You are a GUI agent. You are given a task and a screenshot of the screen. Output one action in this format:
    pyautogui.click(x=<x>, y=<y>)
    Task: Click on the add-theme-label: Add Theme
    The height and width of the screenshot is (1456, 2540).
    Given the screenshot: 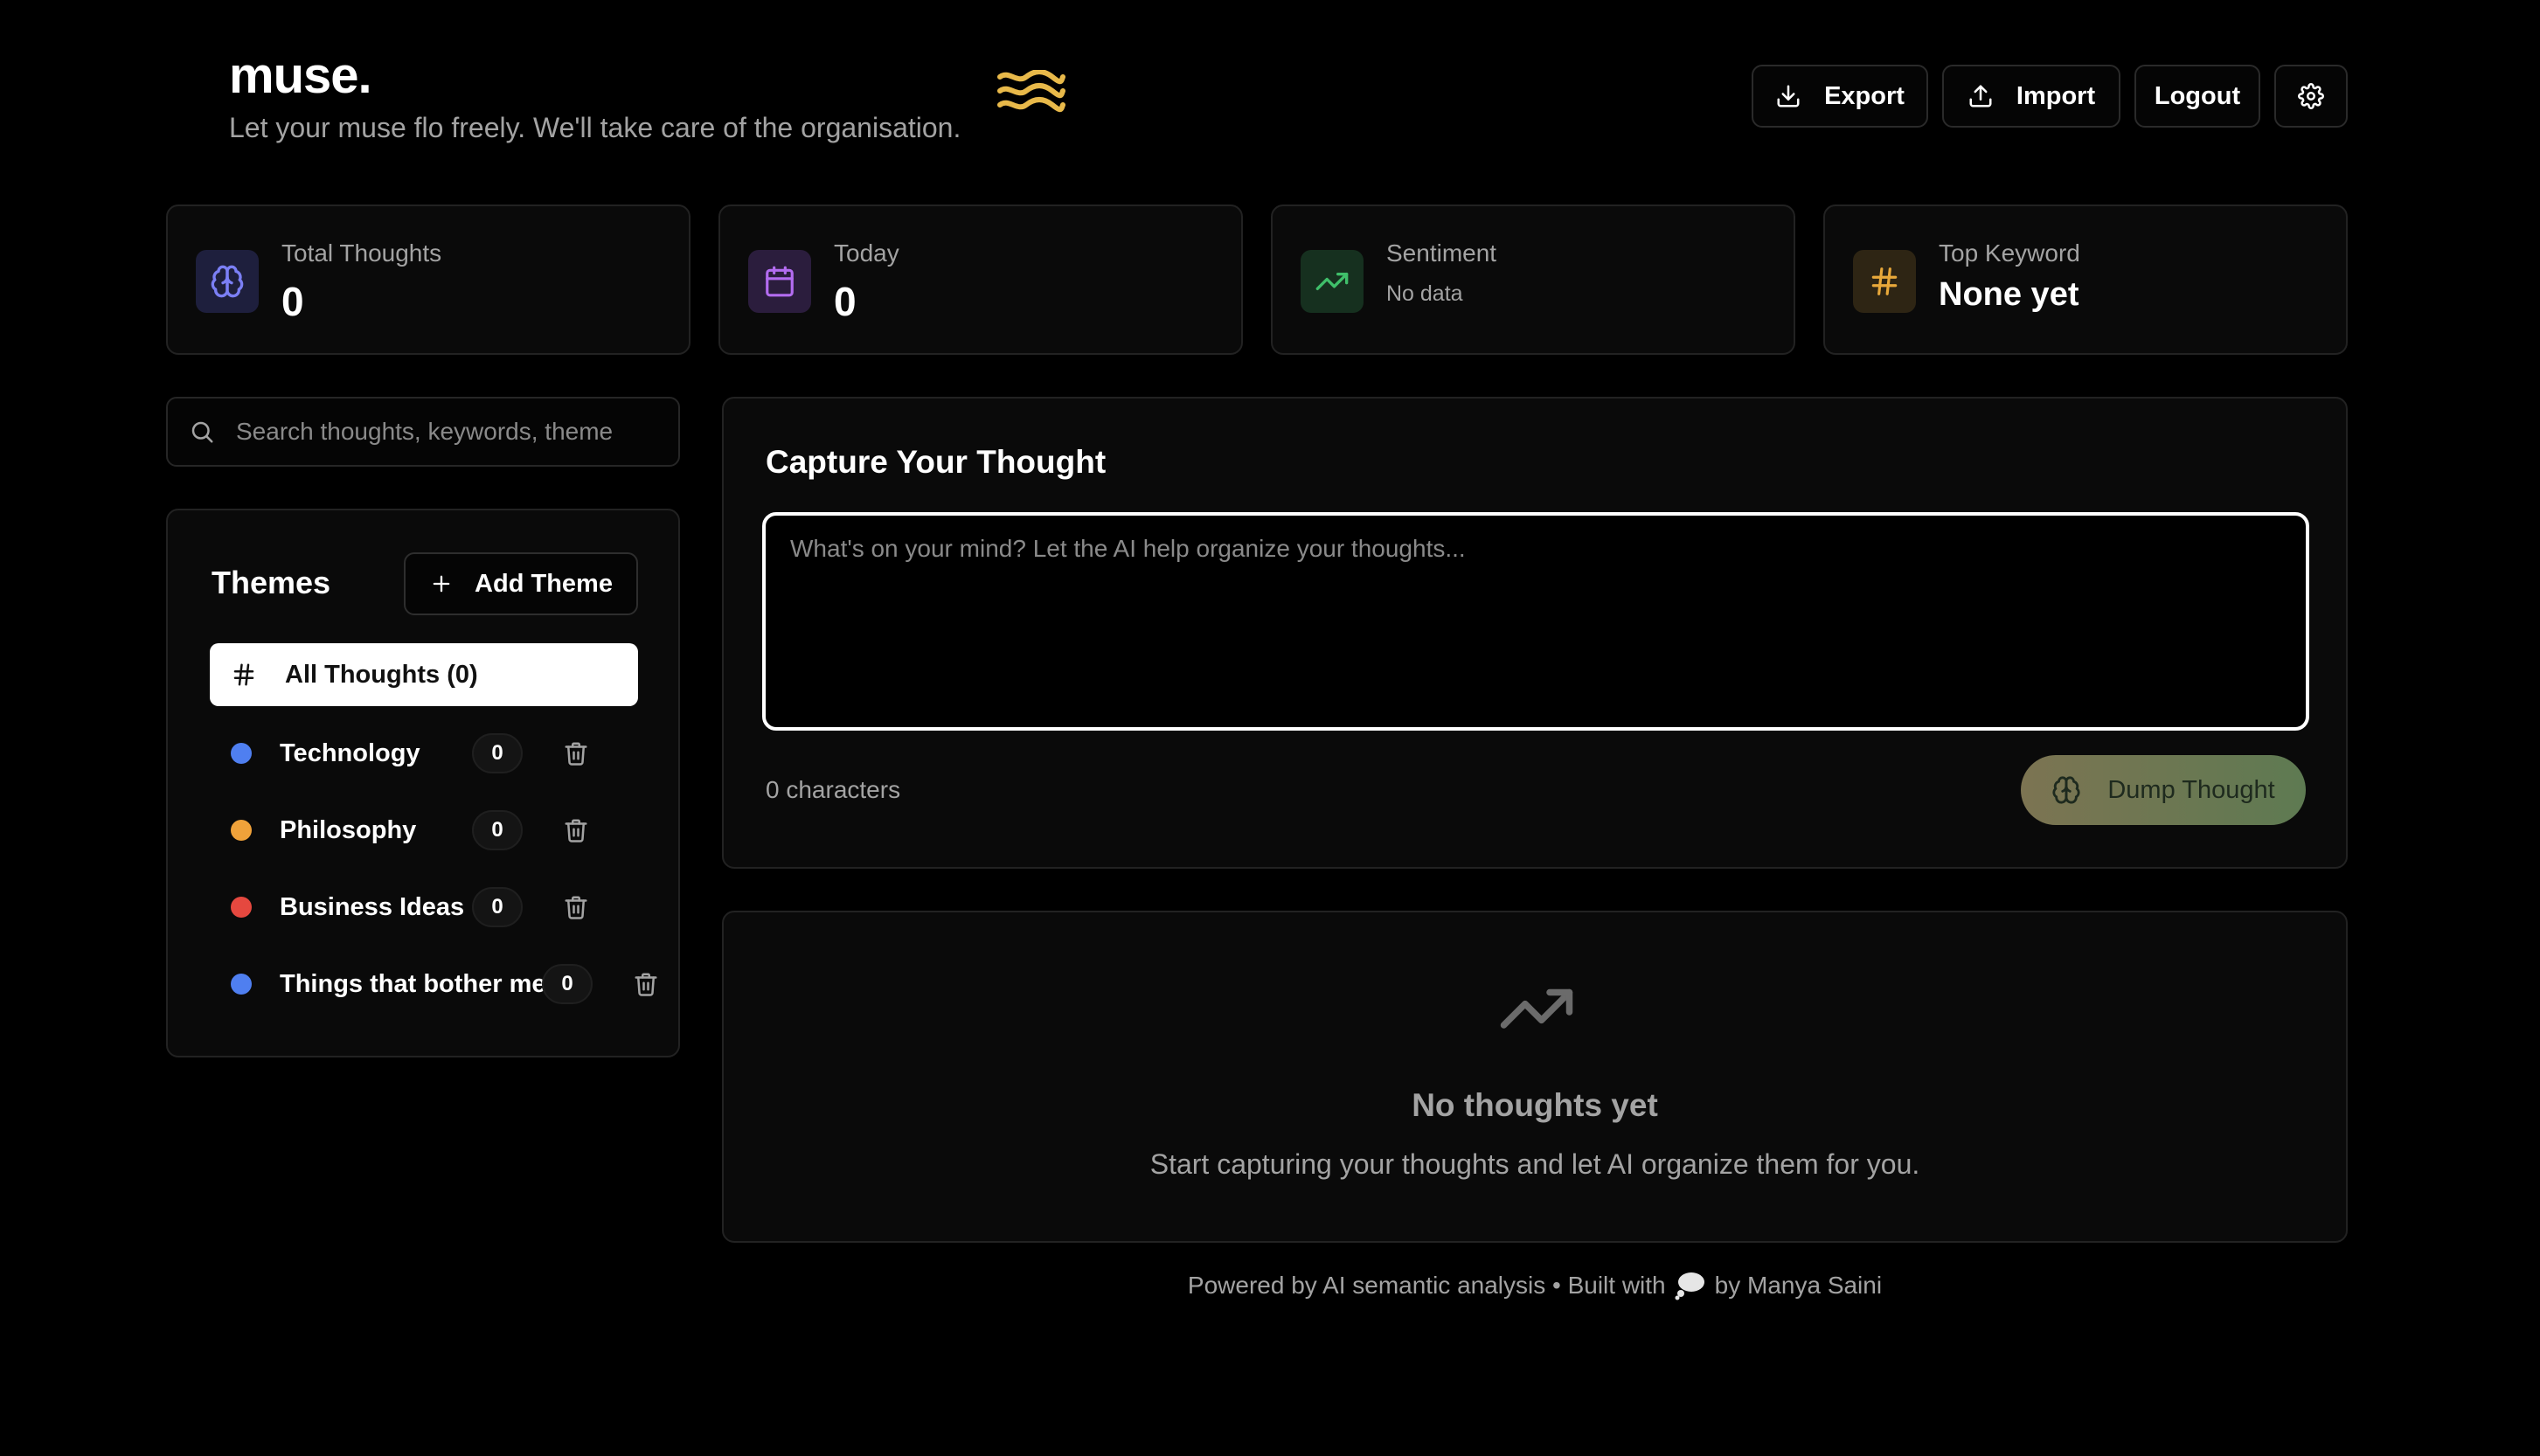 What is the action you would take?
    pyautogui.click(x=544, y=583)
    